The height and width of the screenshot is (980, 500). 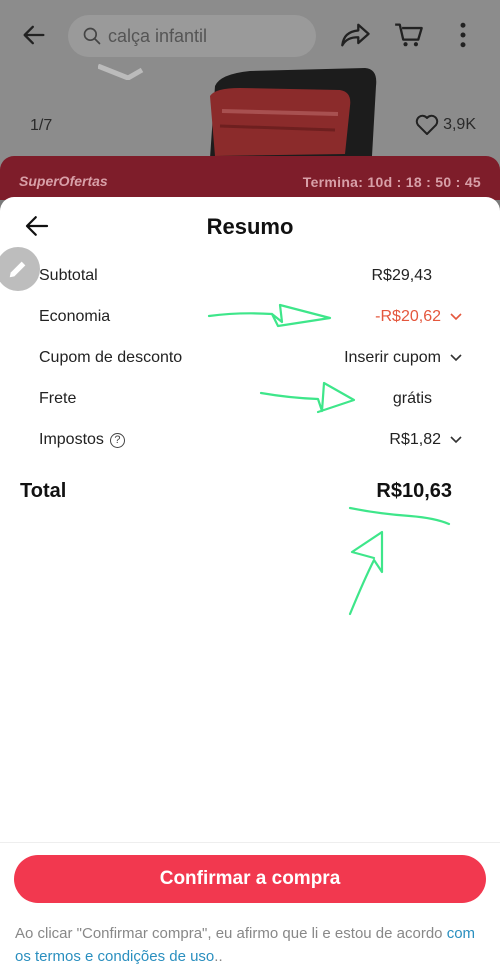 I want to click on row-value: grátis, so click(x=412, y=398).